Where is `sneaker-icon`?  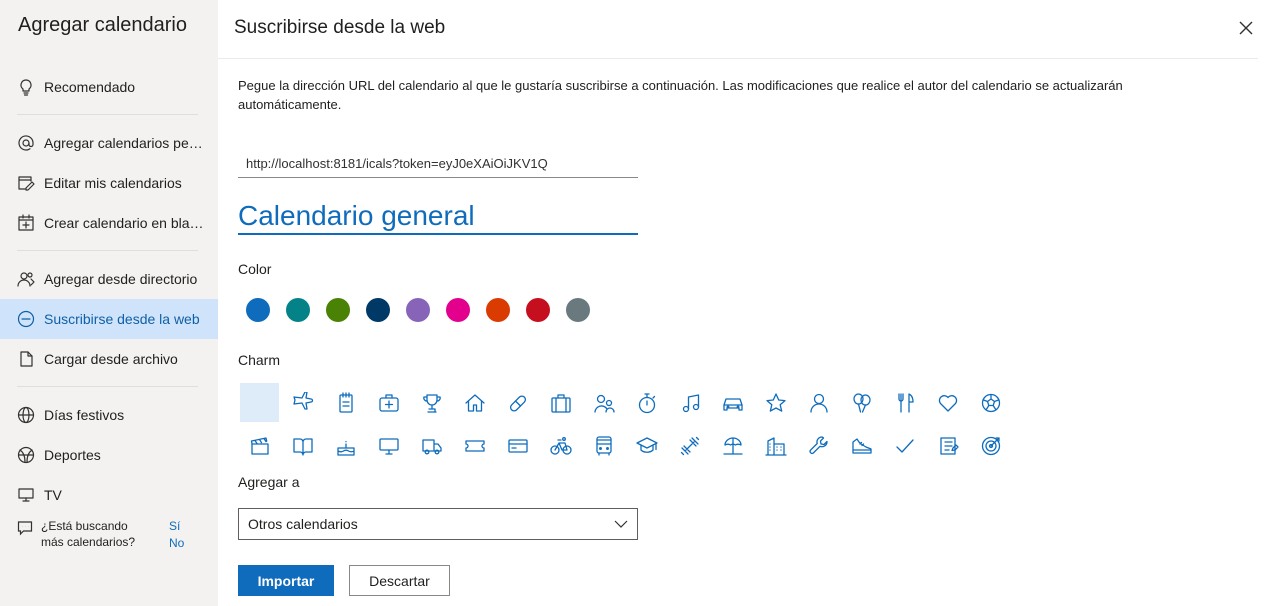
sneaker-icon is located at coordinates (861, 445).